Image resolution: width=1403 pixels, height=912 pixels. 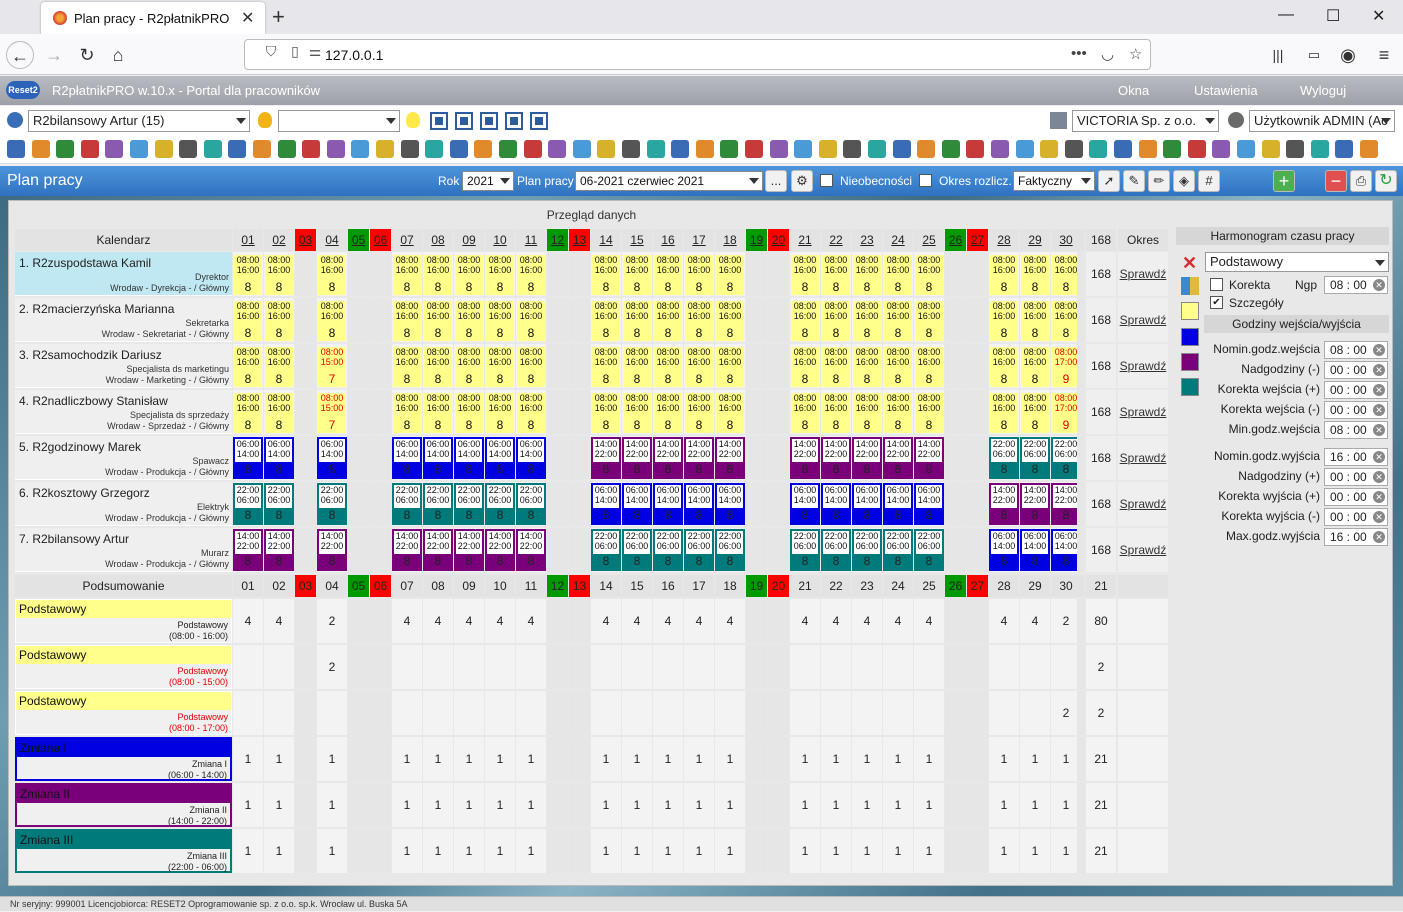 I want to click on swatch-yellow, so click(x=1190, y=311).